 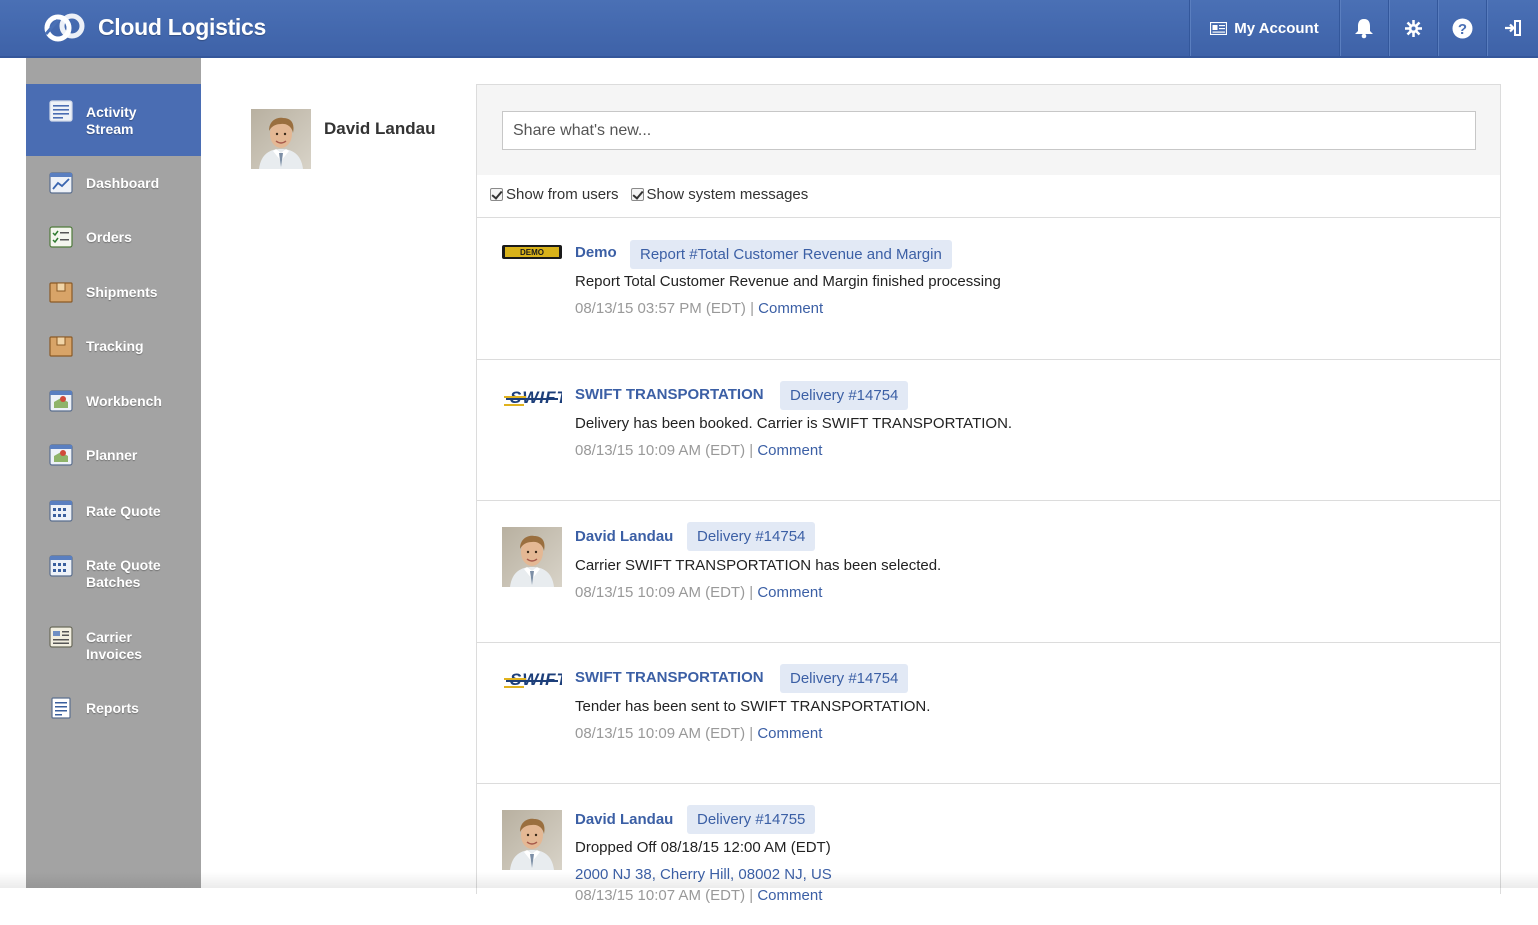 I want to click on sidebar-item-label: Shipments, so click(x=122, y=292).